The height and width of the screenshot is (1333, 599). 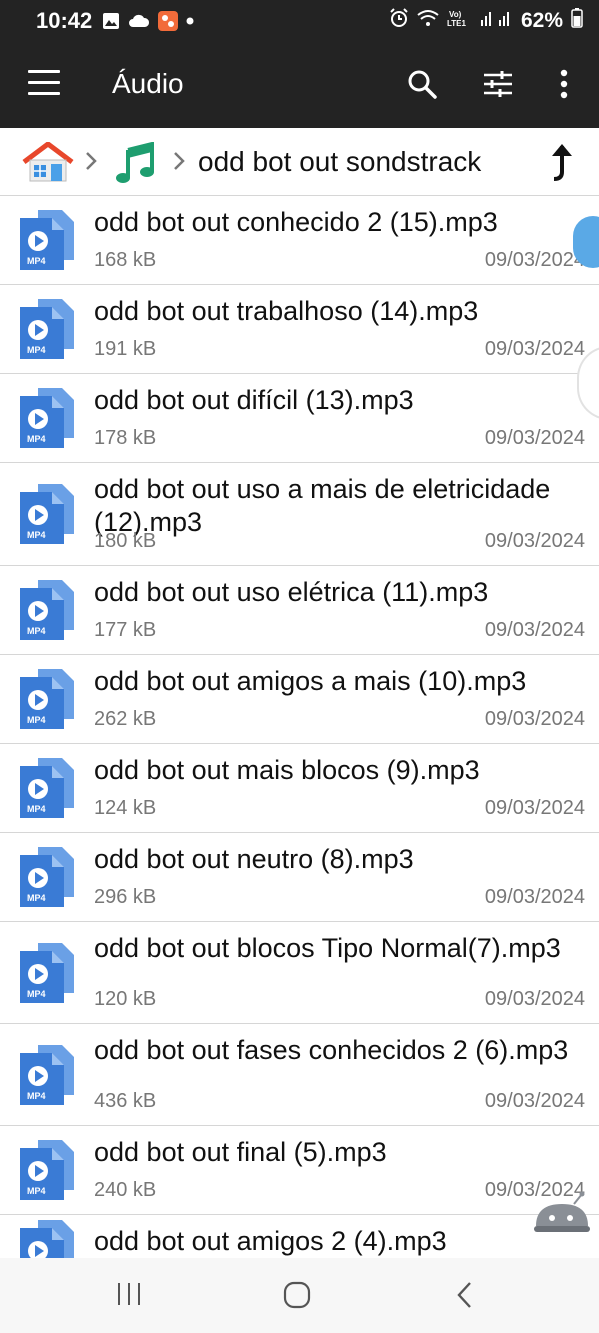 What do you see at coordinates (287, 770) in the screenshot?
I see `file-name: odd bot out mais blocos (9).mp3` at bounding box center [287, 770].